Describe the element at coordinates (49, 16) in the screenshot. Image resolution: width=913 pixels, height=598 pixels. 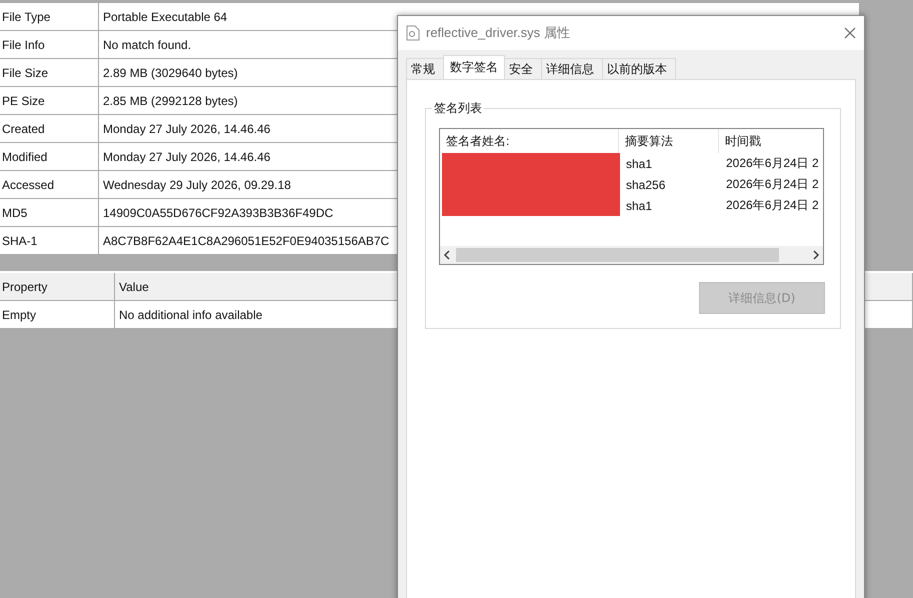
I see `field-label: File Type` at that location.